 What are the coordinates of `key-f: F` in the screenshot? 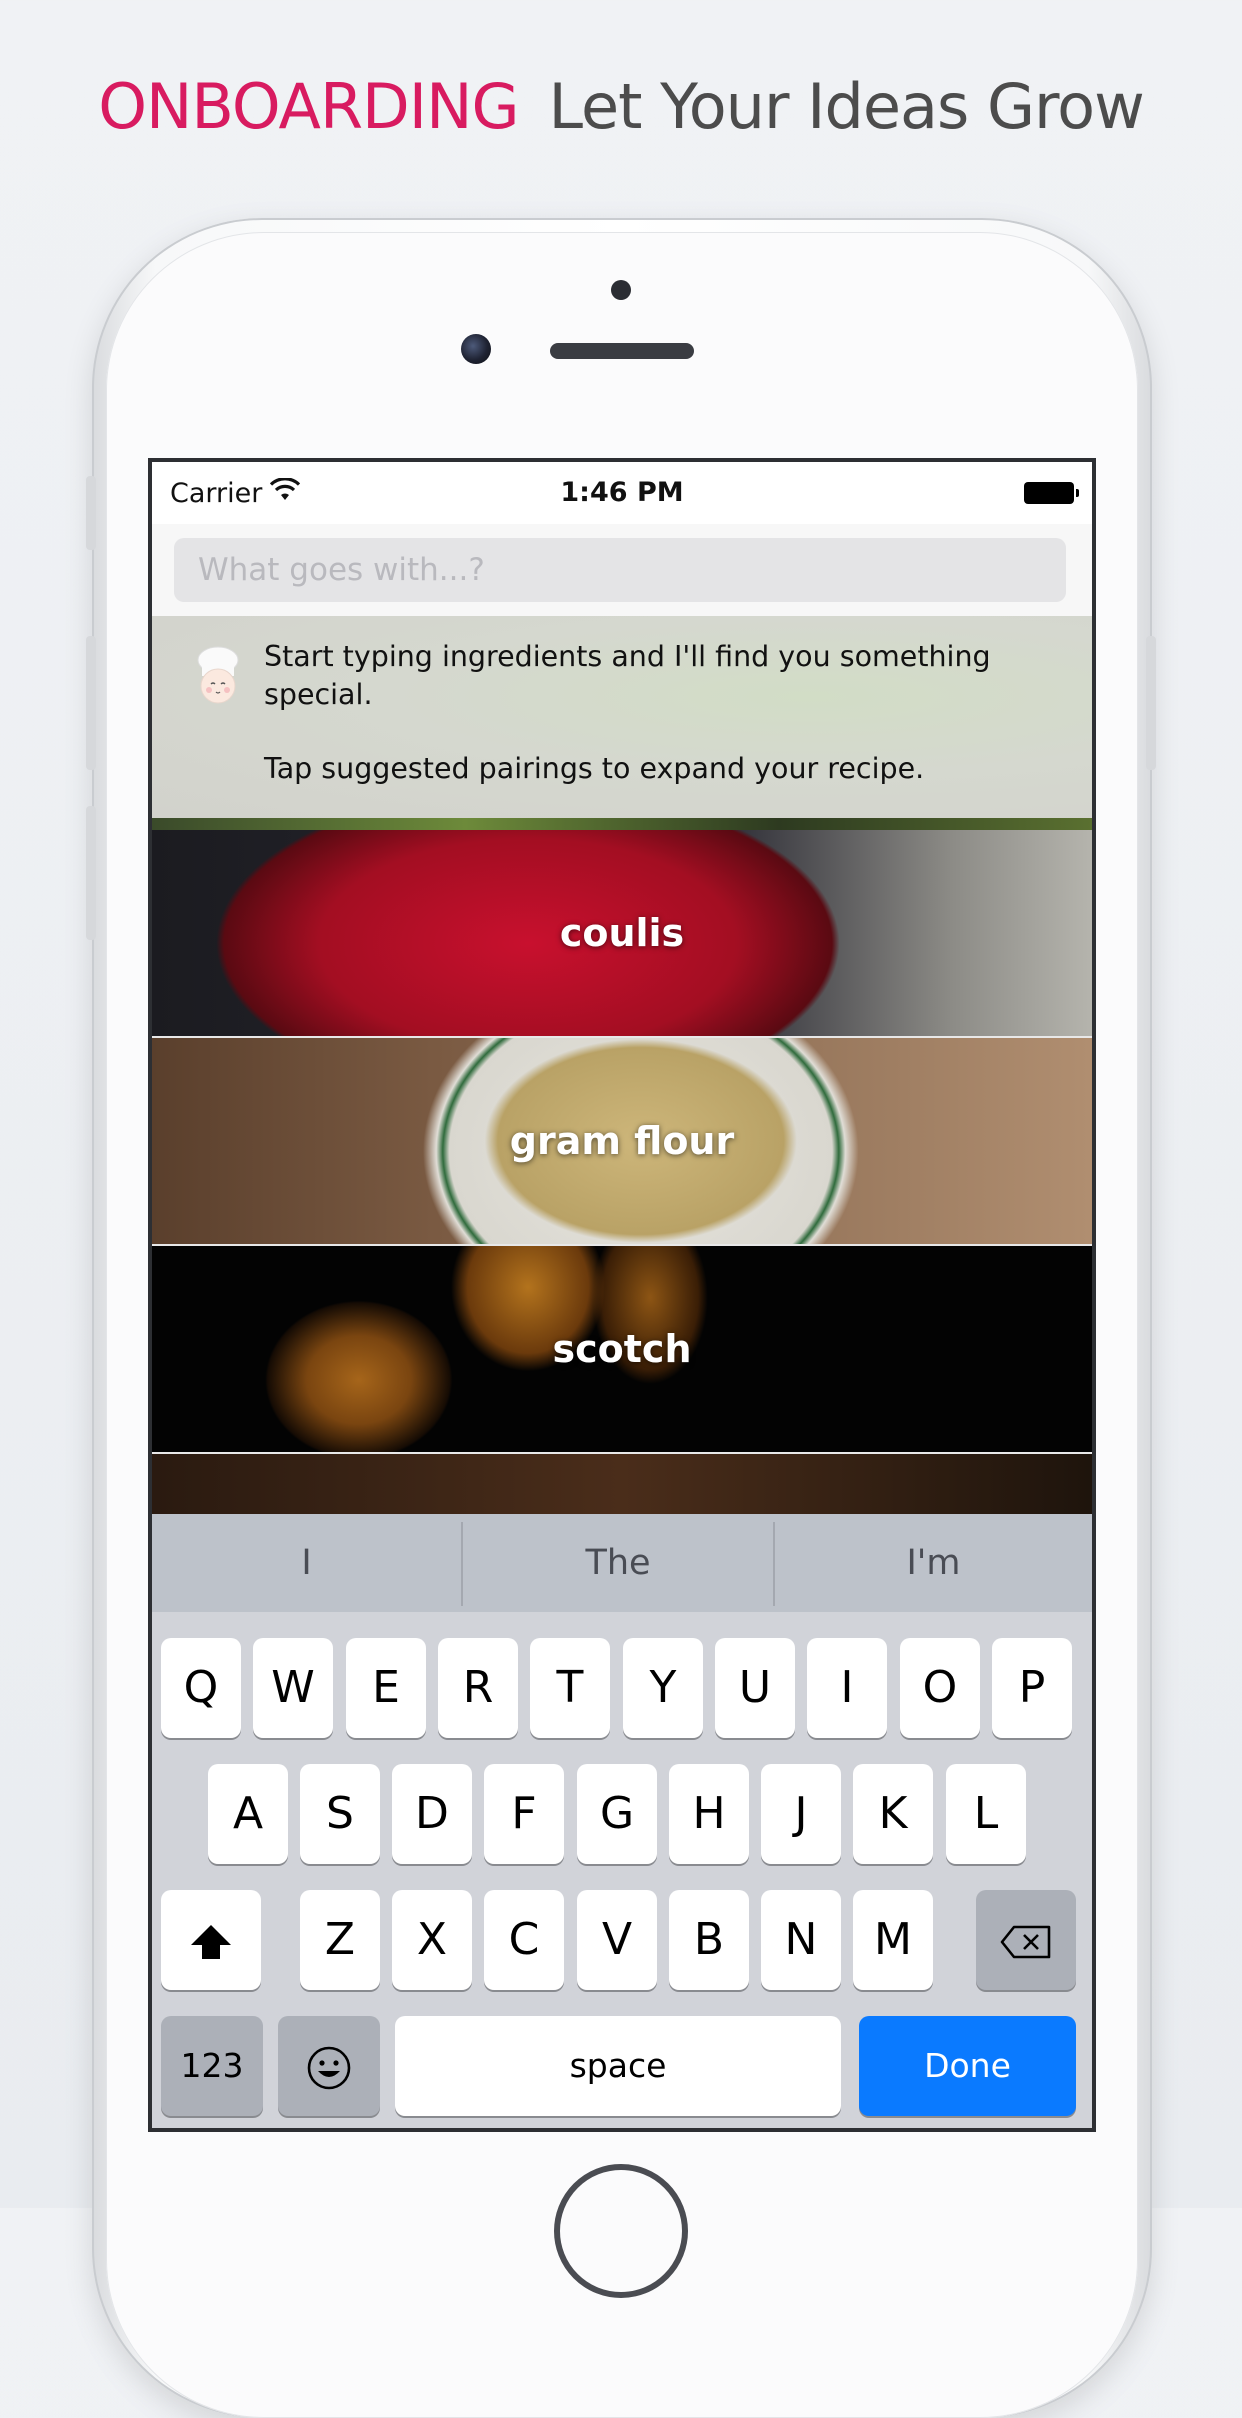 It's located at (524, 1814).